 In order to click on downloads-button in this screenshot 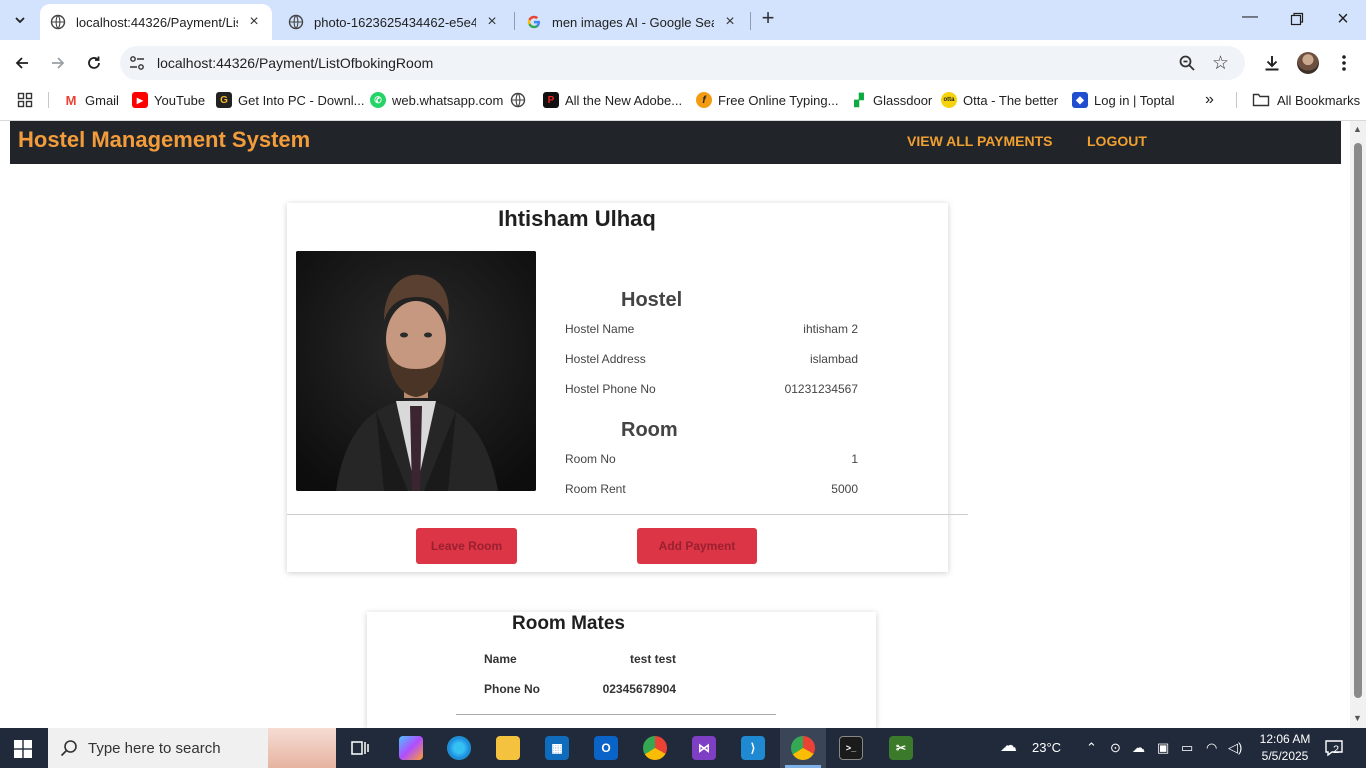, I will do `click(1272, 63)`.